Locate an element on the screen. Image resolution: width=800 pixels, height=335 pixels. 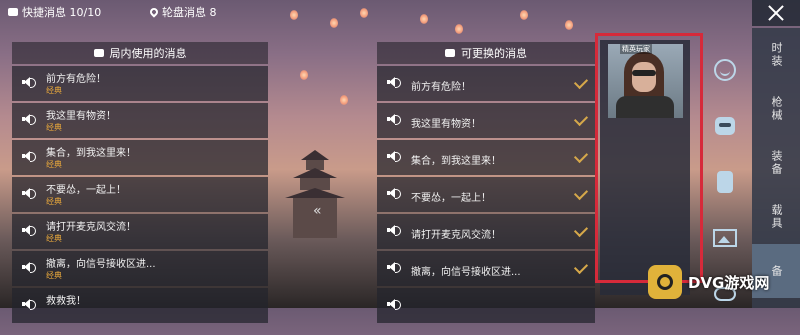
in-game-messages-header: 局内使用的消息 is located at coordinates (140, 53).